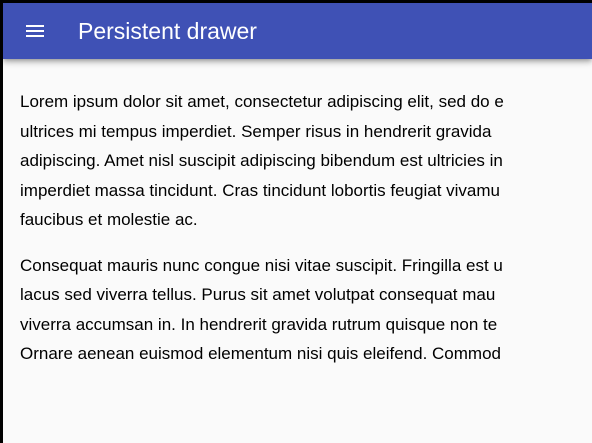 This screenshot has height=443, width=592. I want to click on menu-button, so click(35, 31).